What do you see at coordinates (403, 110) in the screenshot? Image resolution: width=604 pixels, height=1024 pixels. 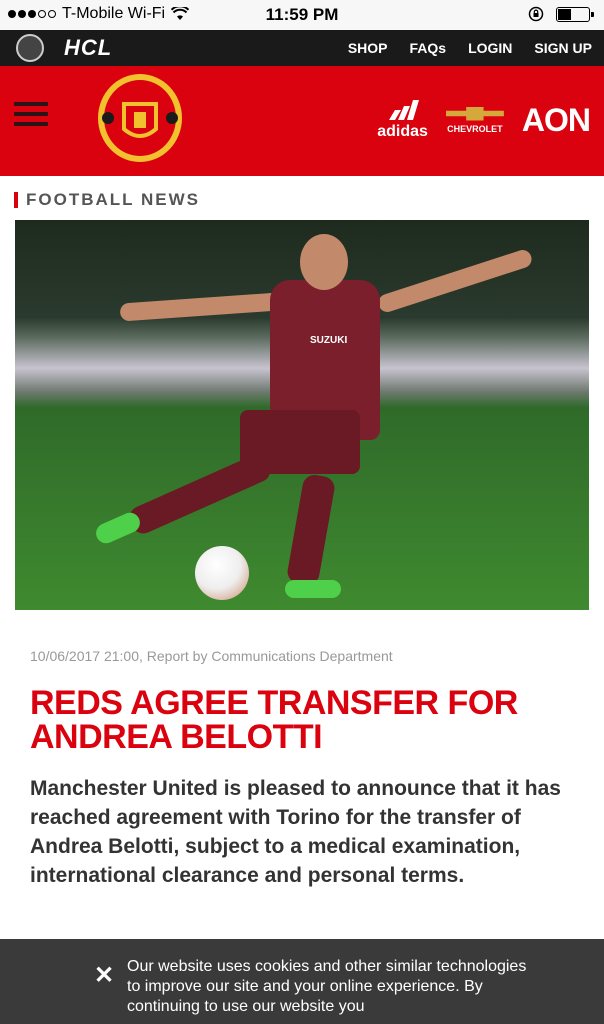 I see `adidas-icon` at bounding box center [403, 110].